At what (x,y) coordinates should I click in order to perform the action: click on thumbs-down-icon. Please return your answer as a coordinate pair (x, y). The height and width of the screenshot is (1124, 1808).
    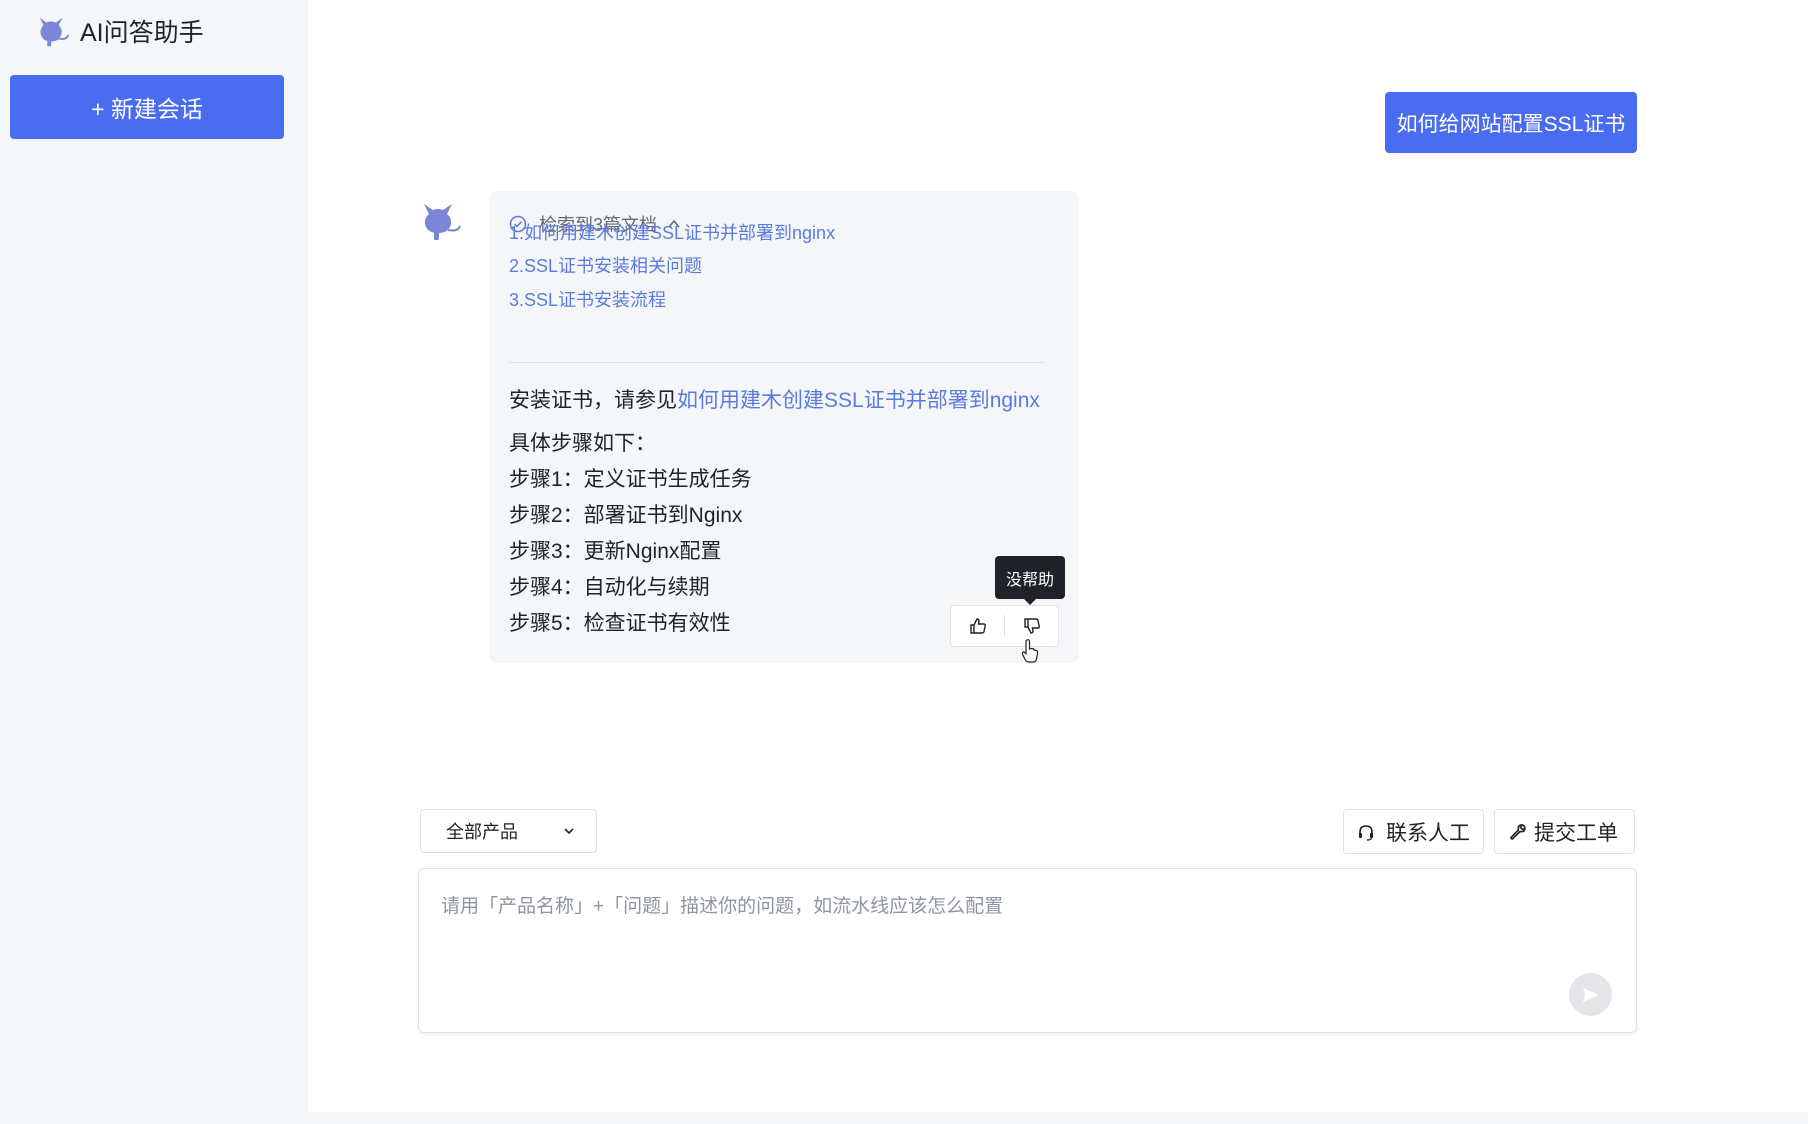
    Looking at the image, I should click on (1031, 626).